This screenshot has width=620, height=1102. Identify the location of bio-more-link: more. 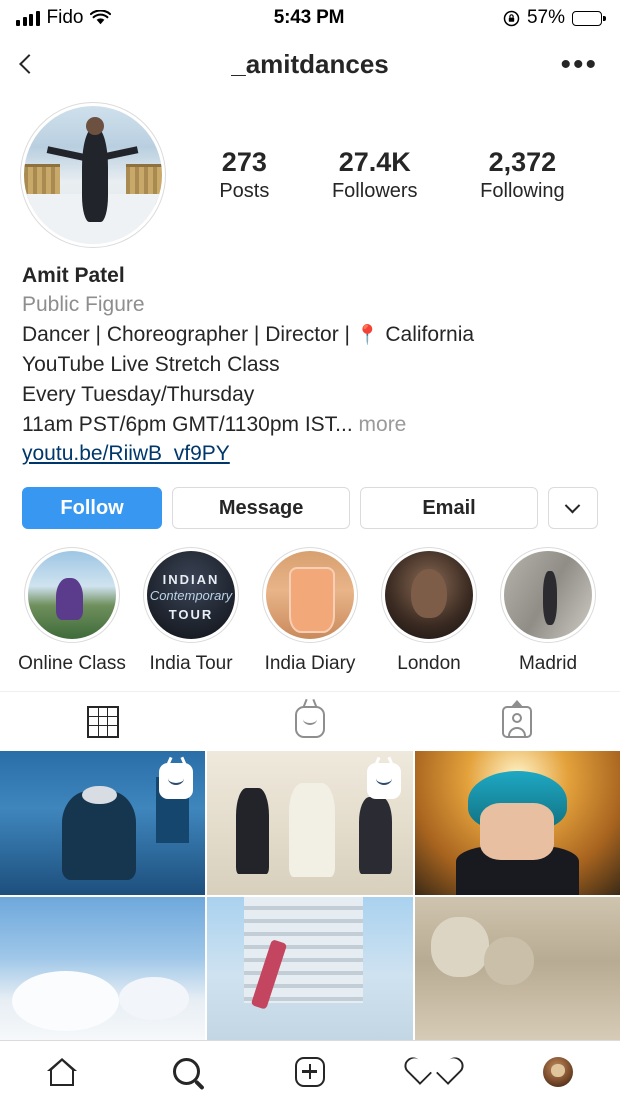
(383, 424).